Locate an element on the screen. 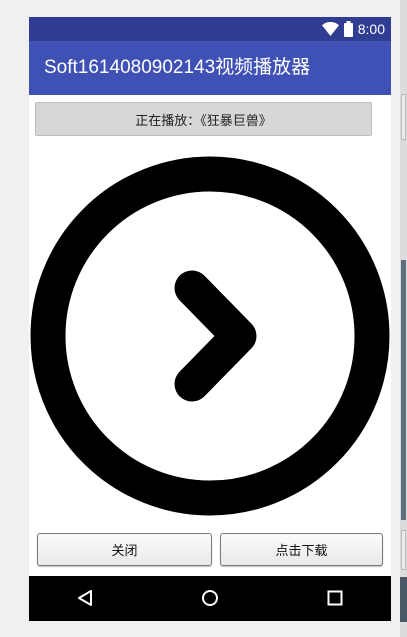 This screenshot has width=407, height=637. now-playing-button: 正在播放：《狂暴巨兽》 is located at coordinates (203, 119).